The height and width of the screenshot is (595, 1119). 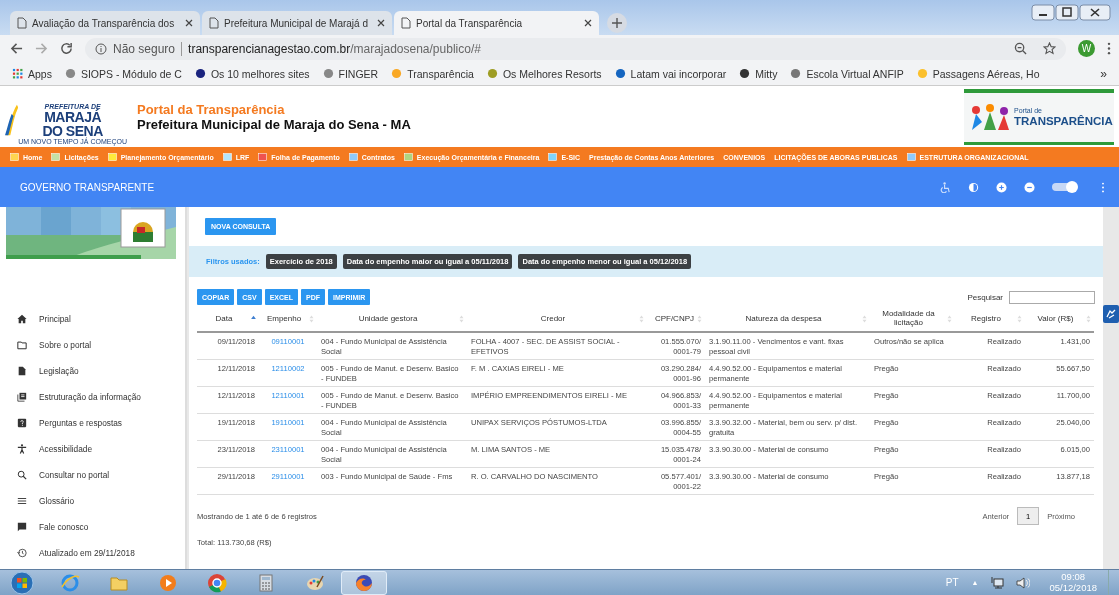 I want to click on fox-globe-icon, so click(x=364, y=582).